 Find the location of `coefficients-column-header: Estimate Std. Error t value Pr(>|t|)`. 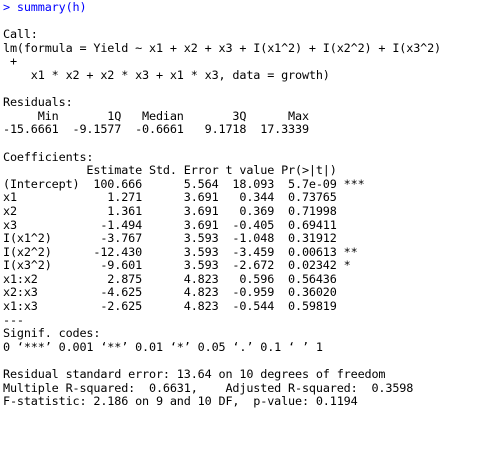

coefficients-column-header: Estimate Std. Error t value Pr(>|t|) is located at coordinates (184, 170).